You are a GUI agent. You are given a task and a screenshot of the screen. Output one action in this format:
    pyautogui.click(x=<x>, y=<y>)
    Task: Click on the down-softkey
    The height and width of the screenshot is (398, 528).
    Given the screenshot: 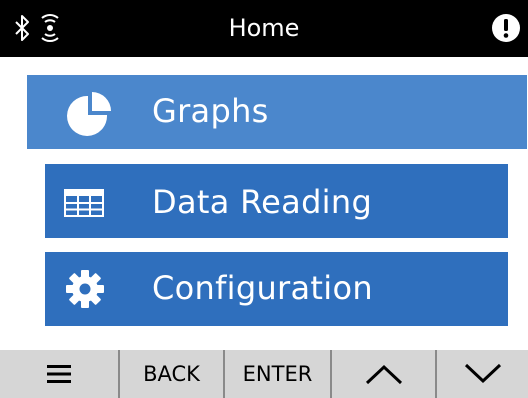 What is the action you would take?
    pyautogui.click(x=482, y=374)
    